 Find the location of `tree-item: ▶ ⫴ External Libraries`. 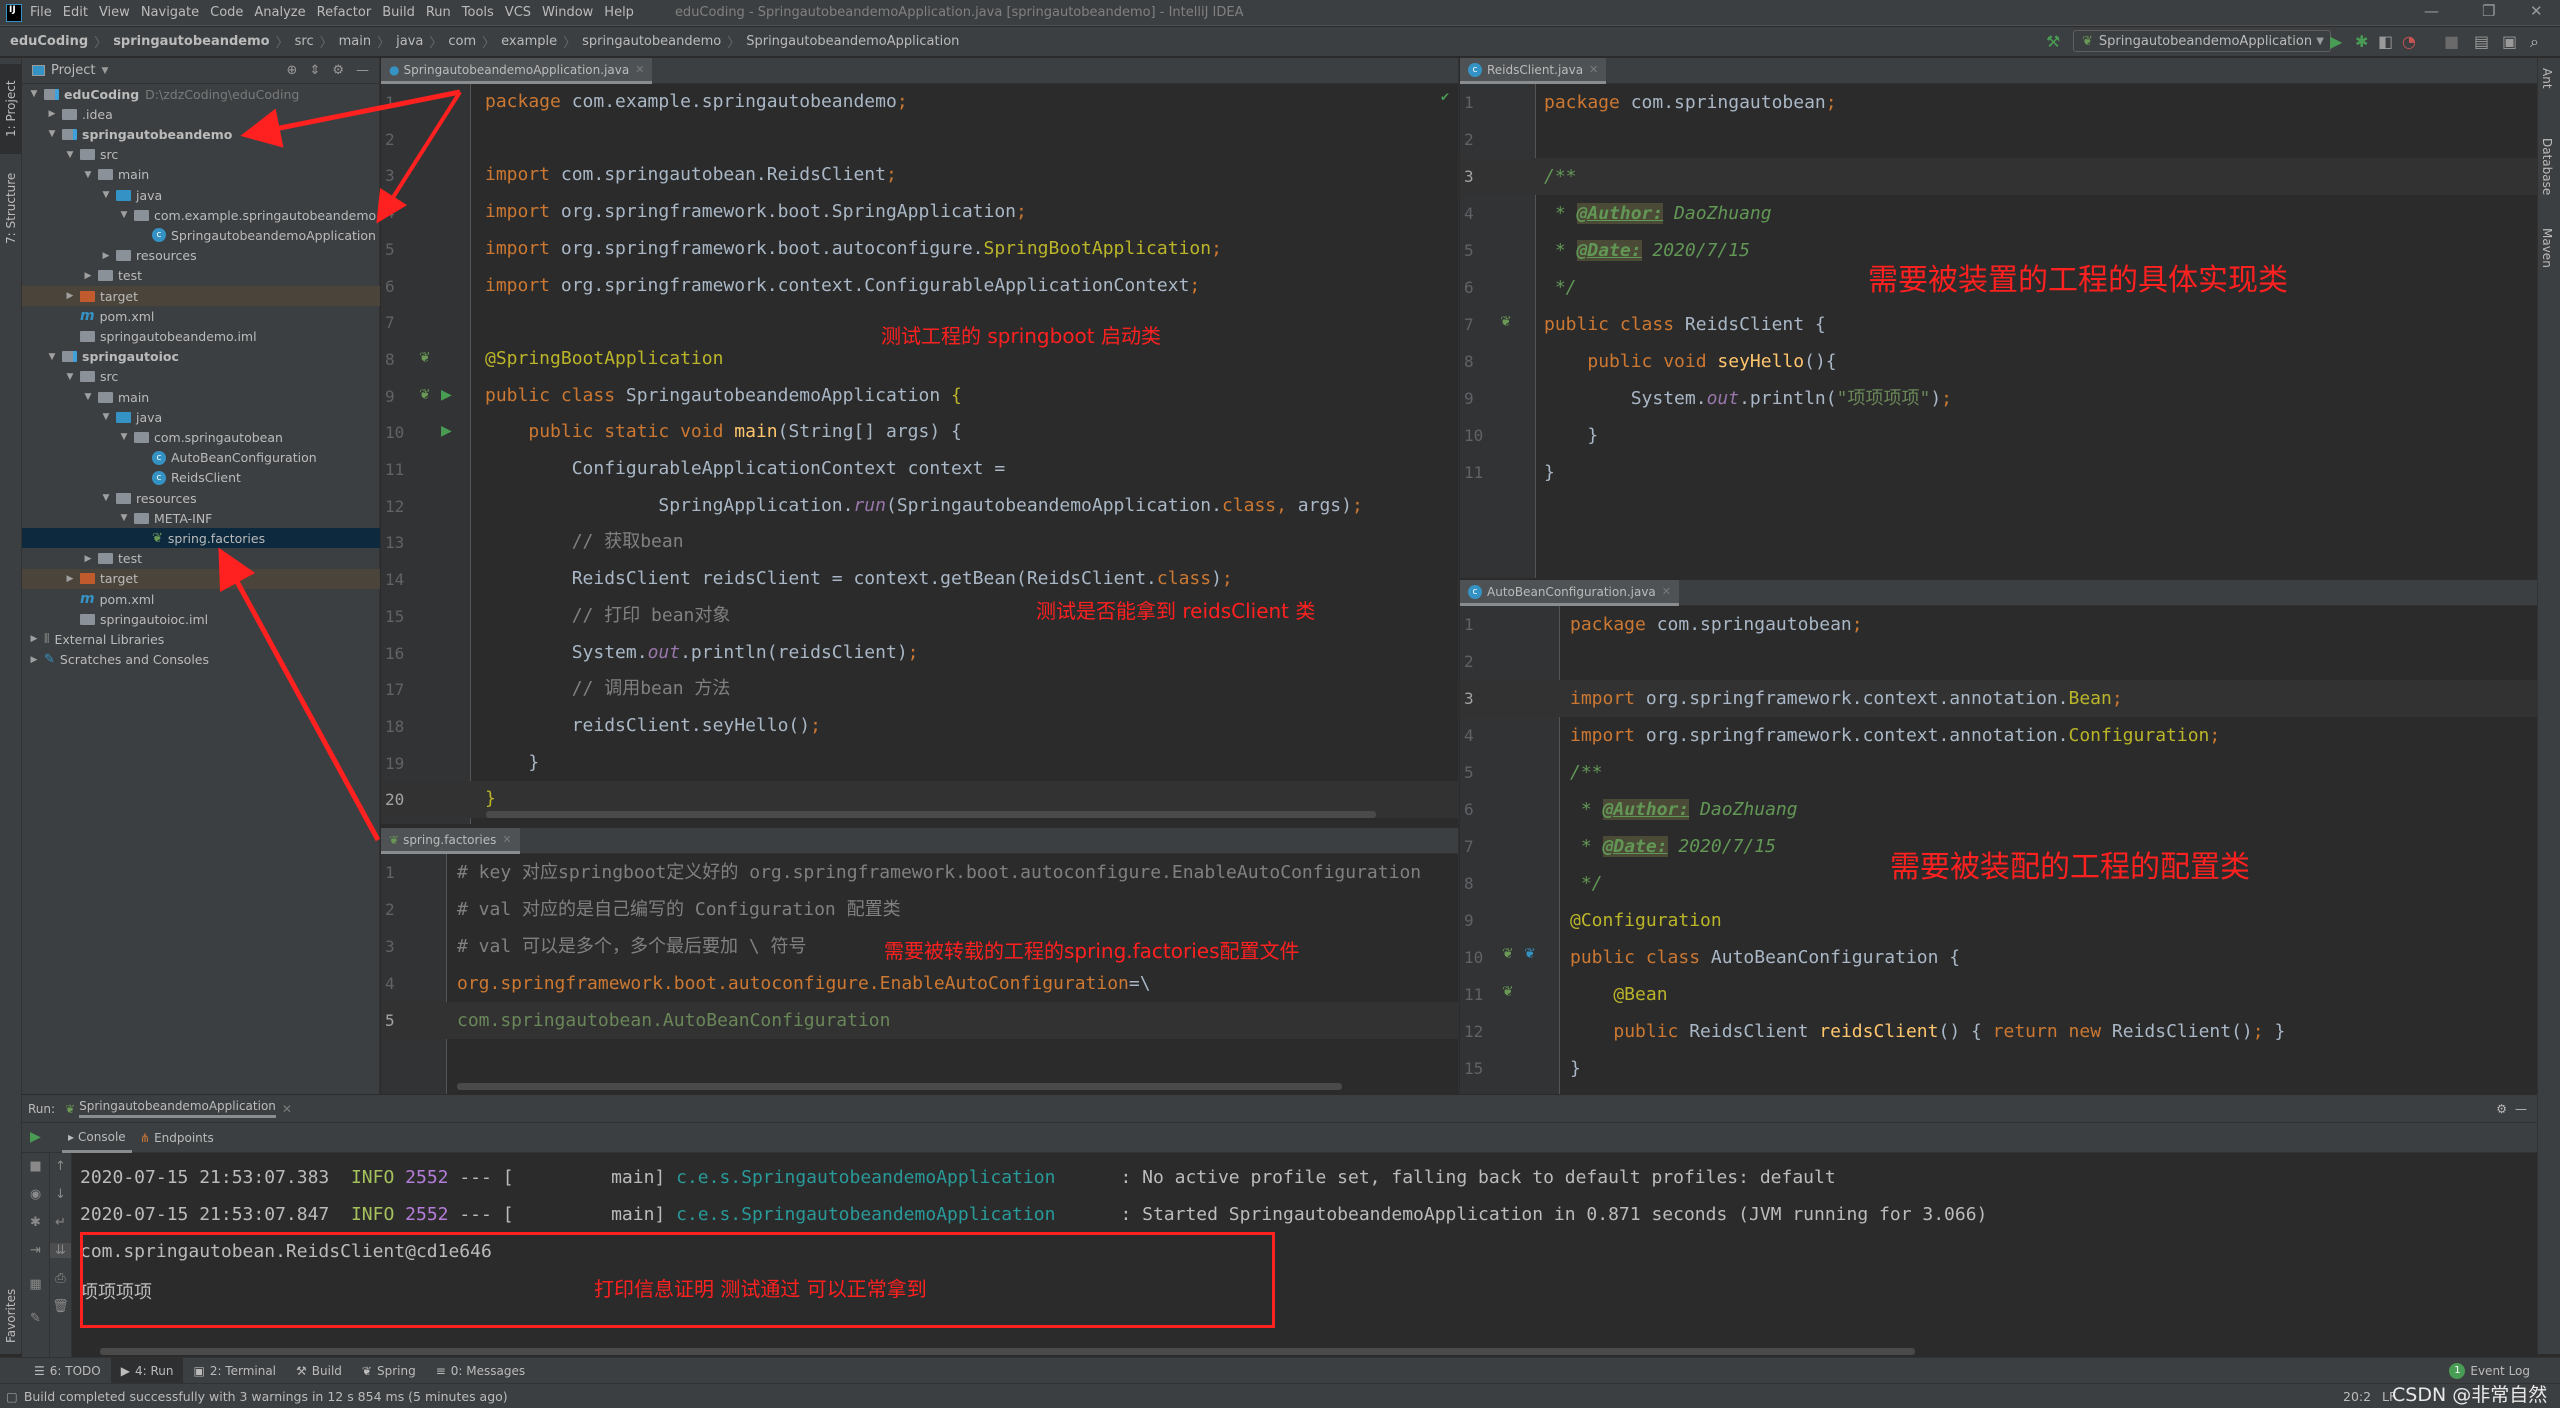

tree-item: ▶ ⫴ External Libraries is located at coordinates (201, 639).